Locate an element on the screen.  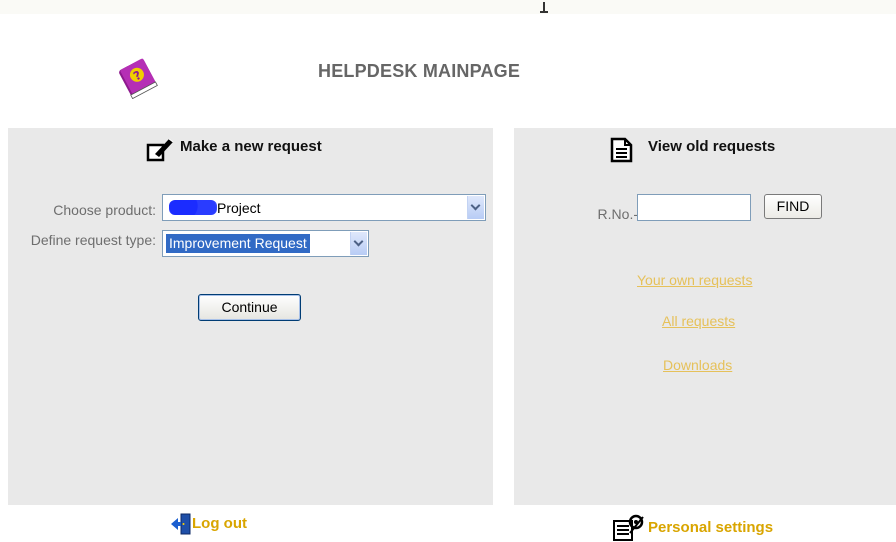
all-requests-link: All requests is located at coordinates (698, 321).